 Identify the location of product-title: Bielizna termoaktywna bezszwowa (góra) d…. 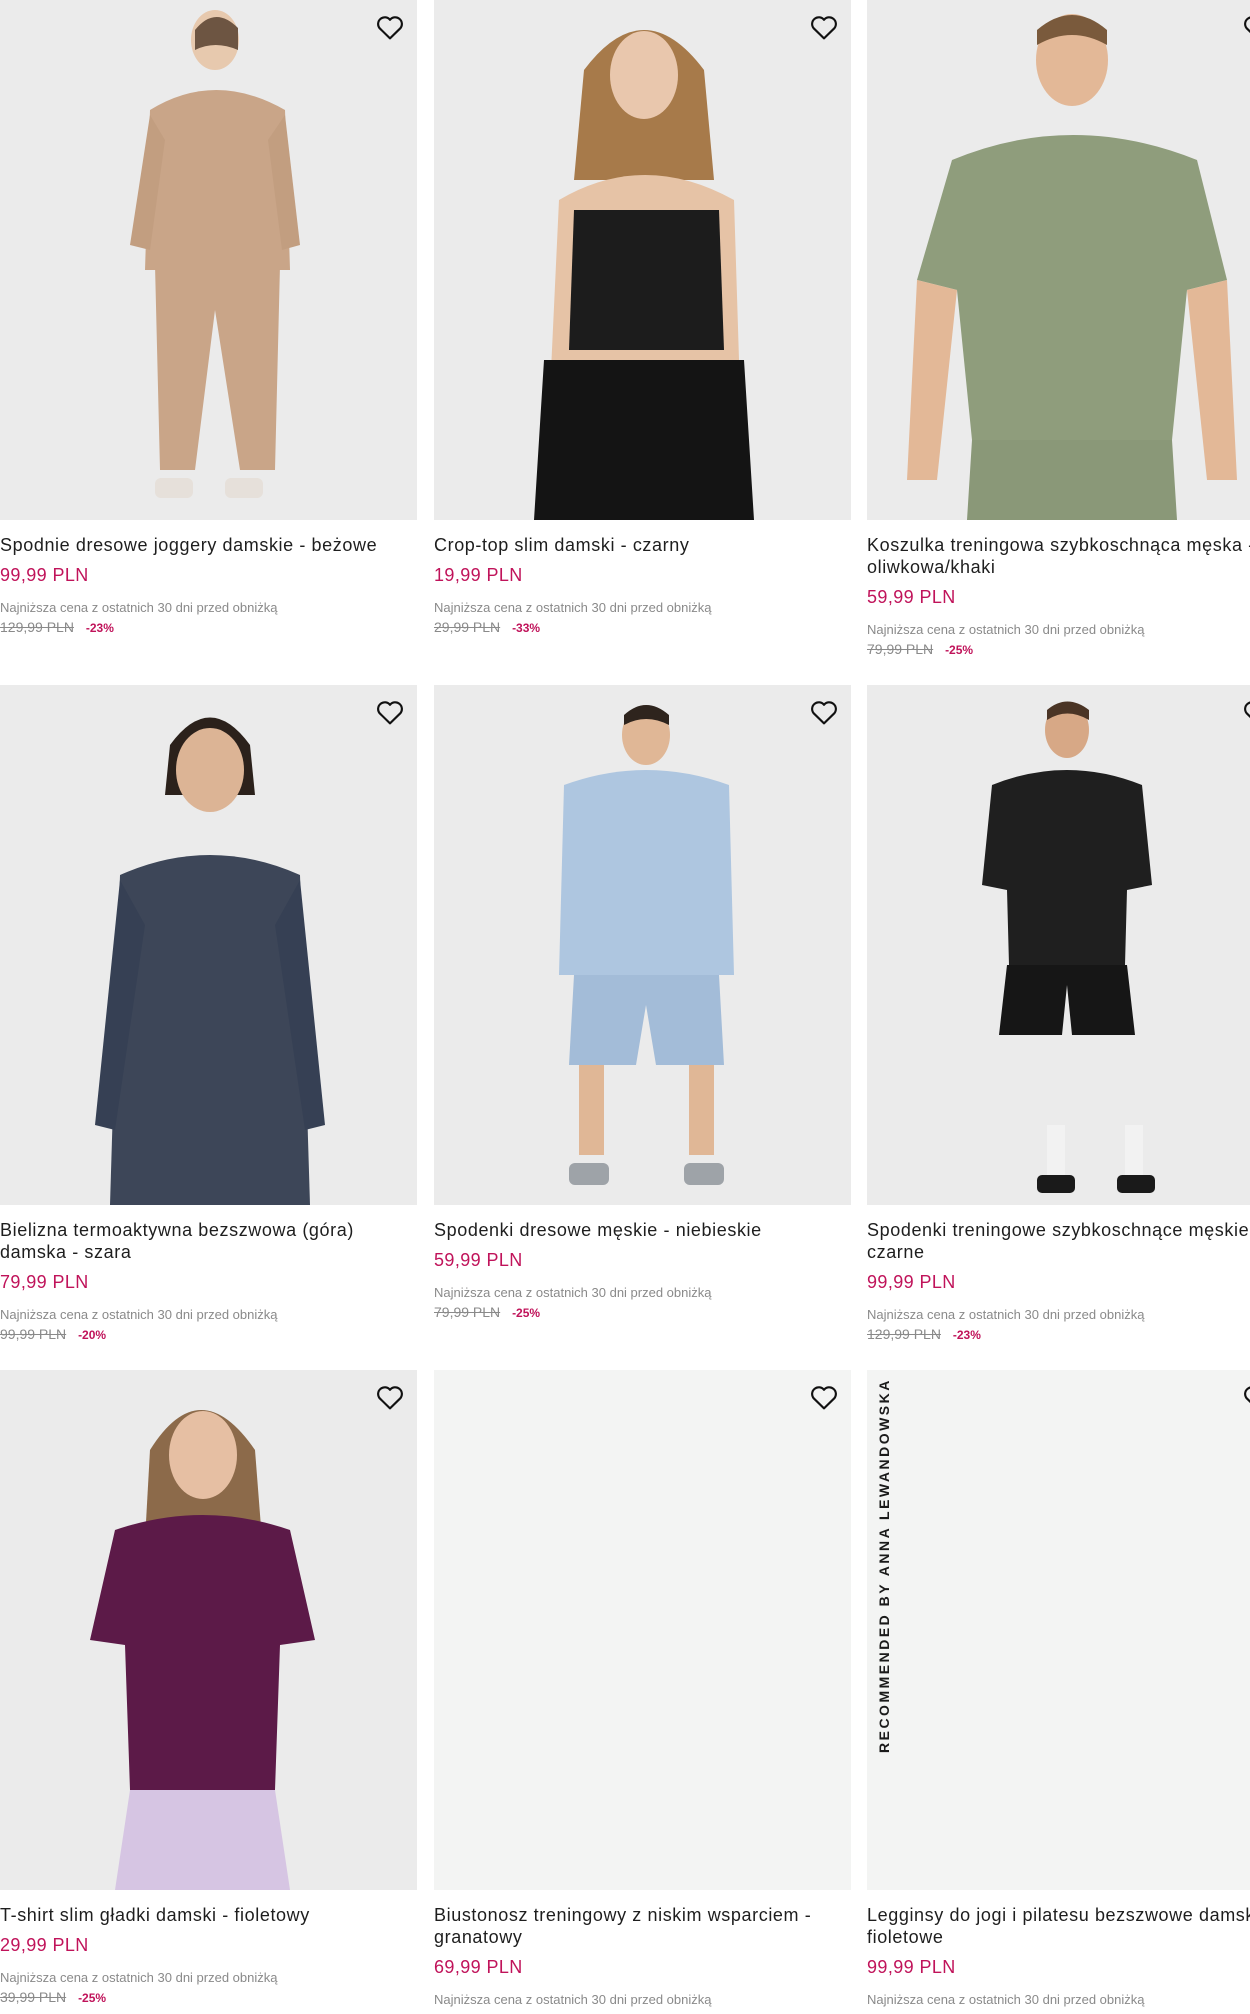
(208, 1241).